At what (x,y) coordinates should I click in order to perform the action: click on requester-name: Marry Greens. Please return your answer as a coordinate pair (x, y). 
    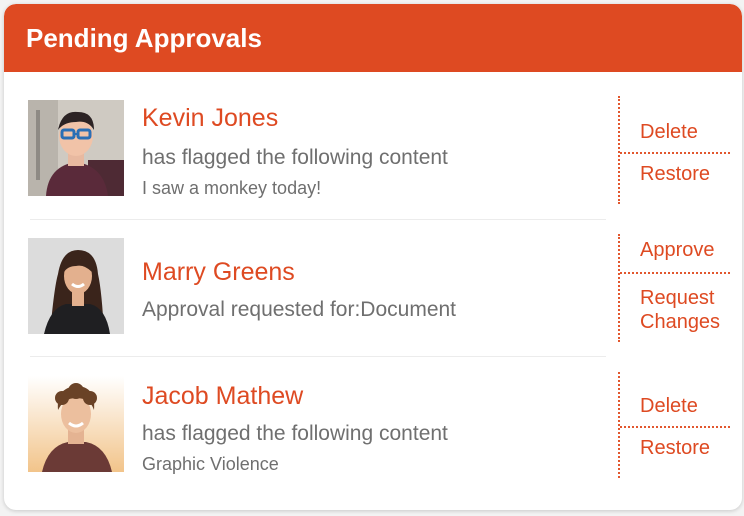
    Looking at the image, I should click on (218, 272).